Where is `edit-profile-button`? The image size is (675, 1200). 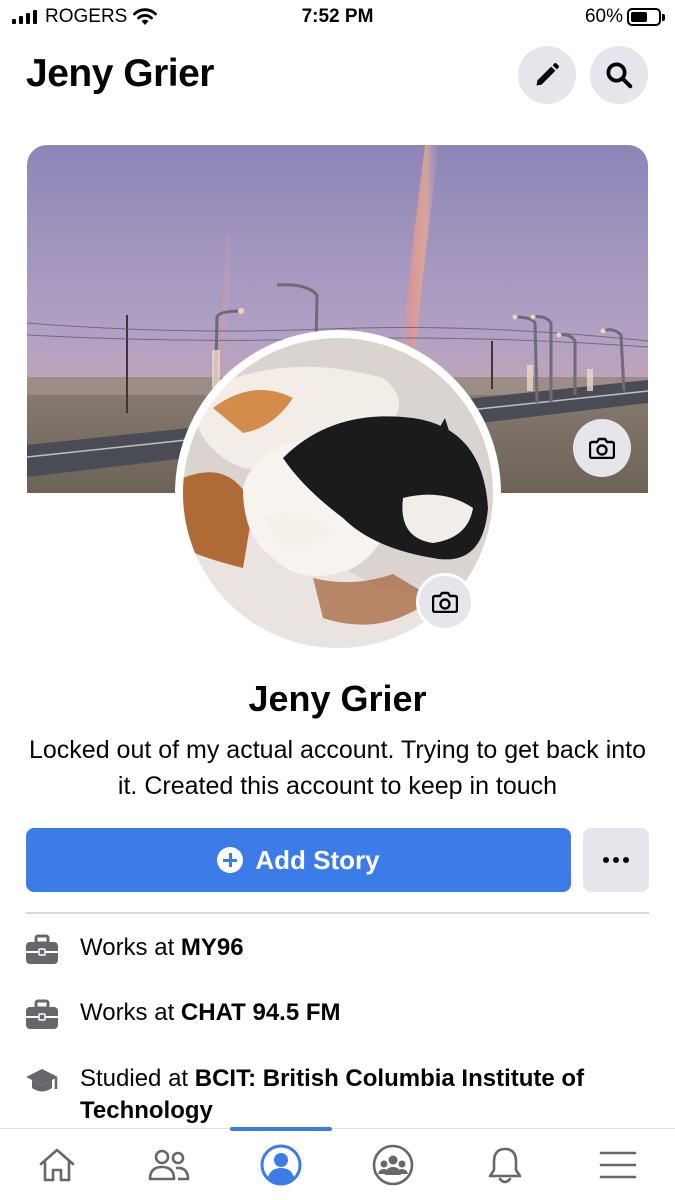
edit-profile-button is located at coordinates (547, 75).